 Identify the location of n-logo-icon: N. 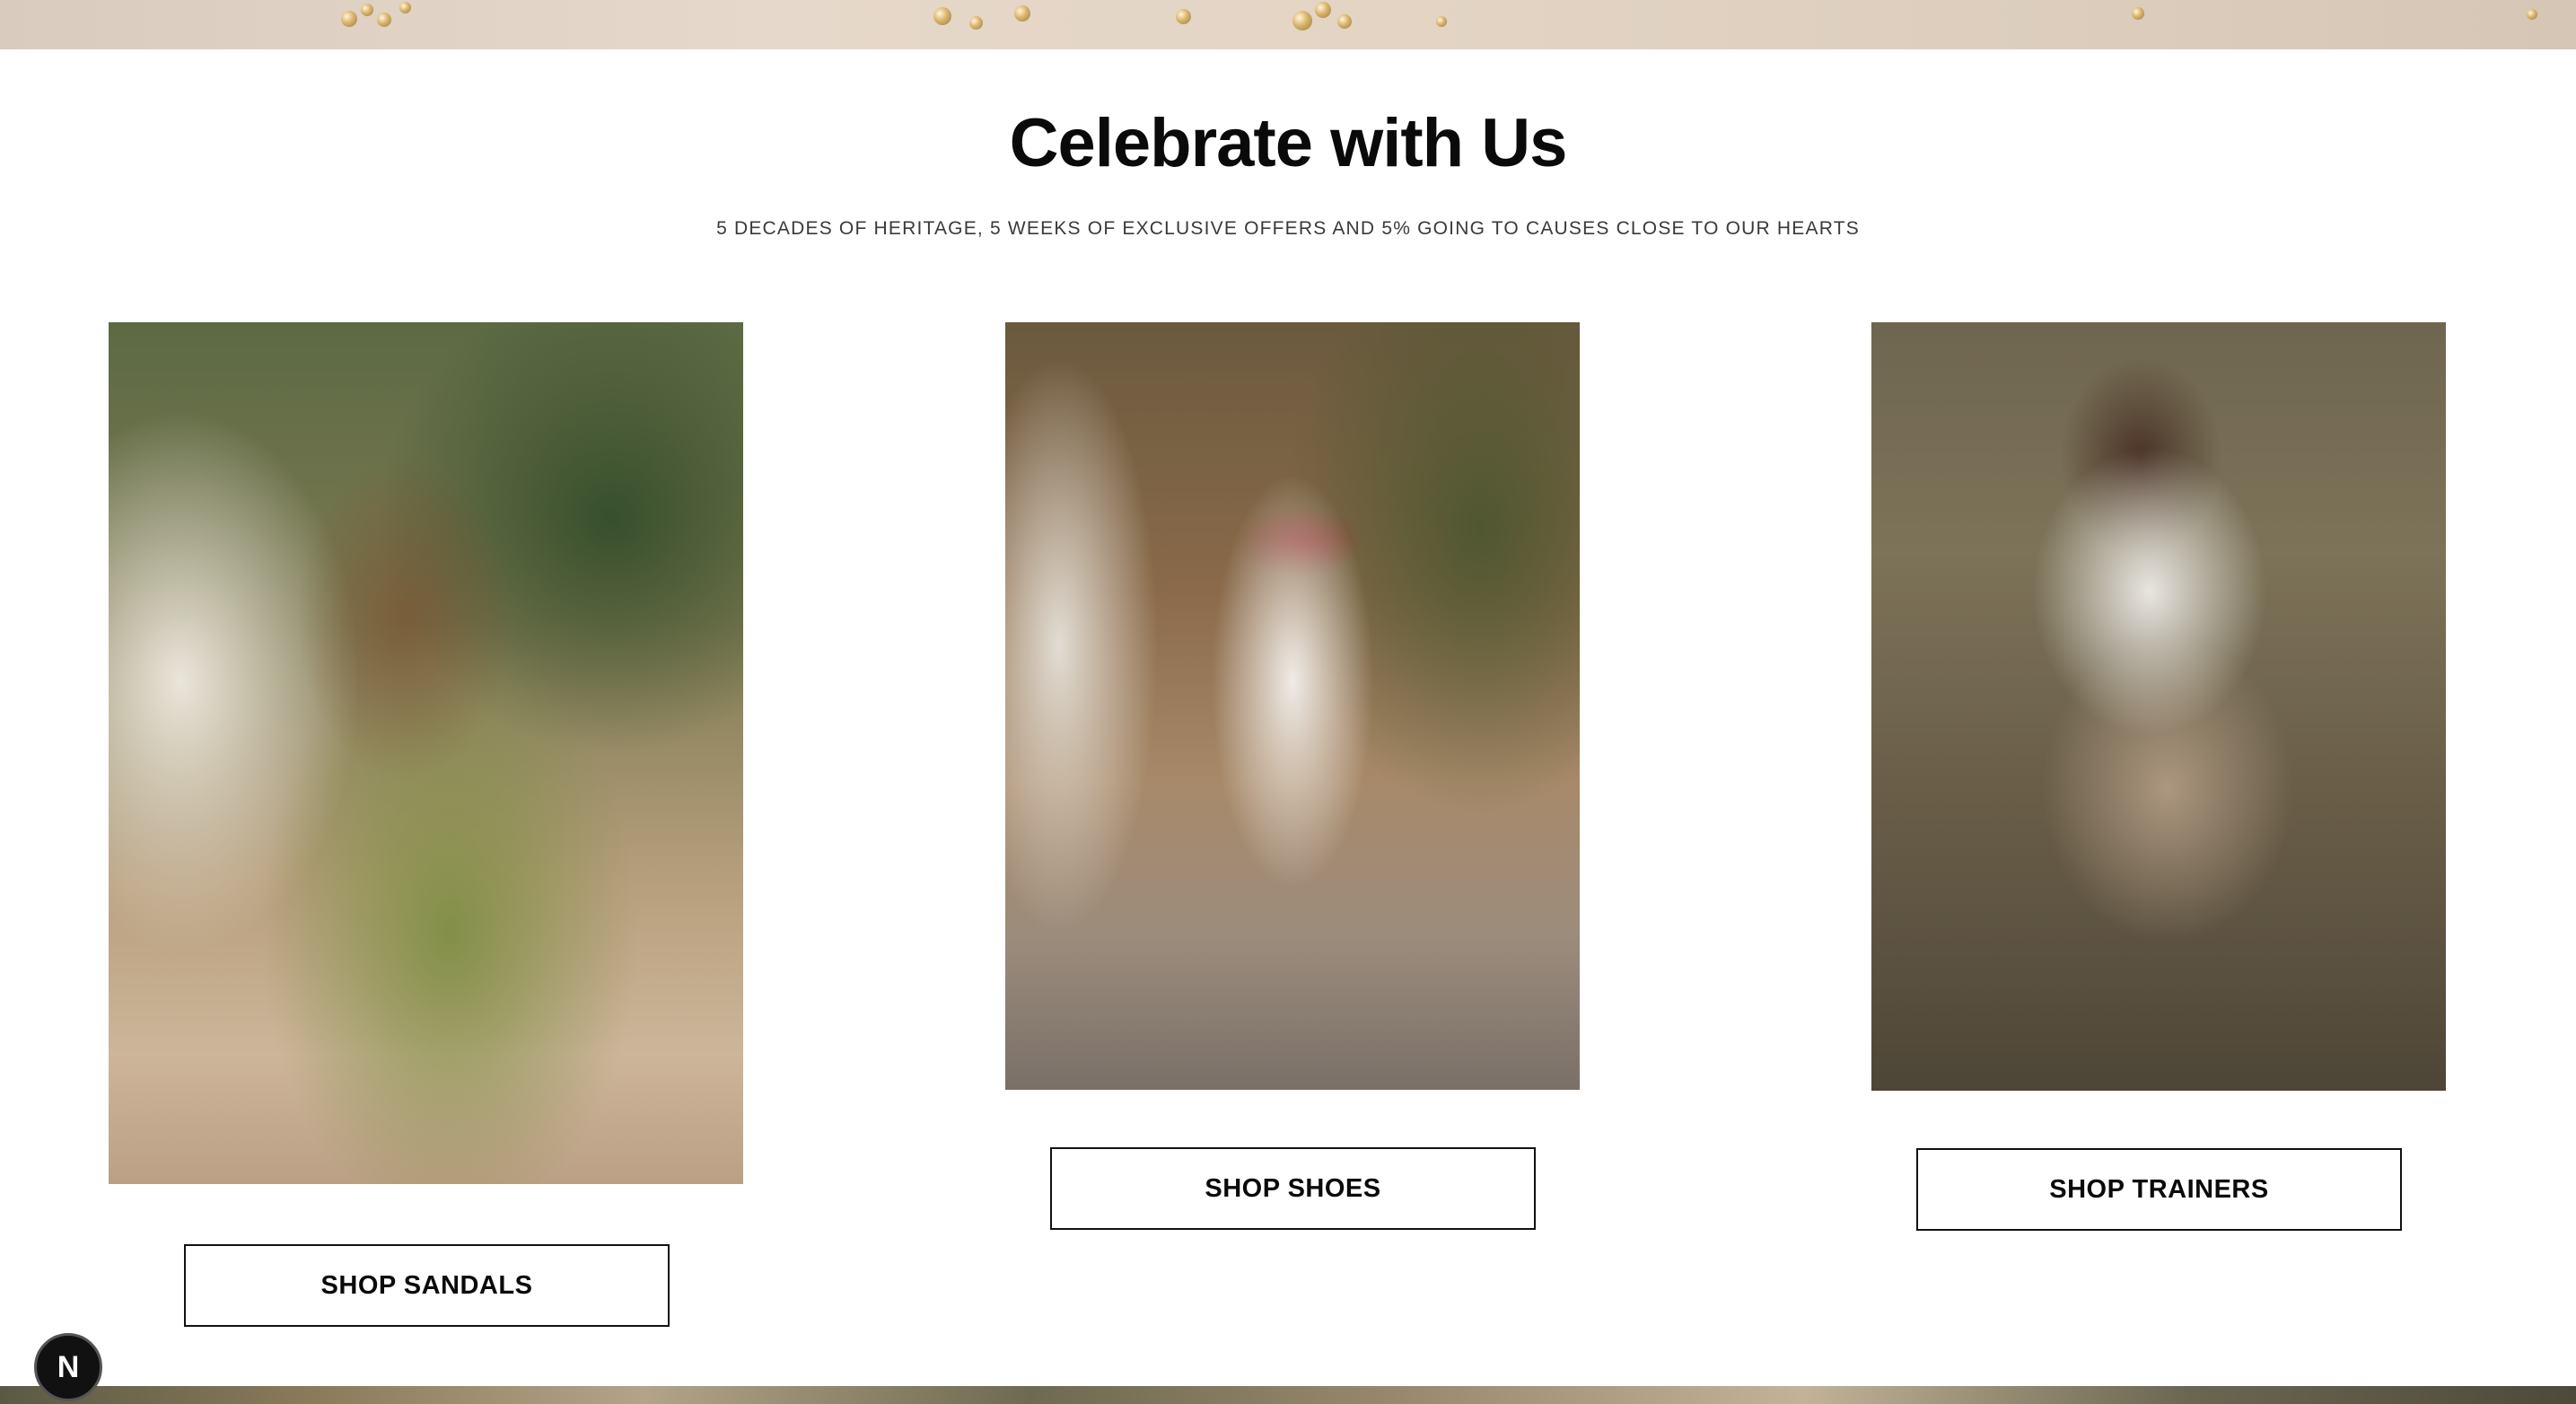
(68, 1367).